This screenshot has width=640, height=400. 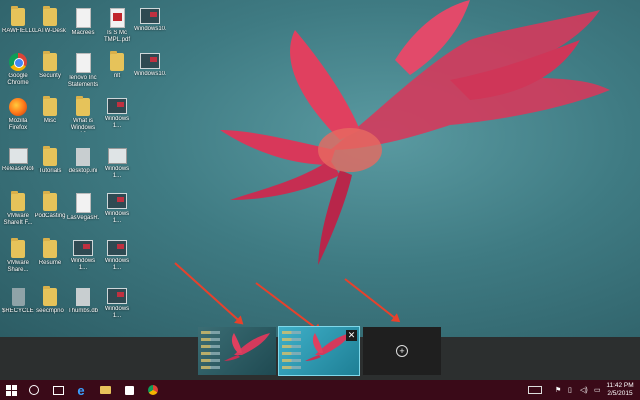 I want to click on desktop-icon: nlt, so click(x=117, y=65).